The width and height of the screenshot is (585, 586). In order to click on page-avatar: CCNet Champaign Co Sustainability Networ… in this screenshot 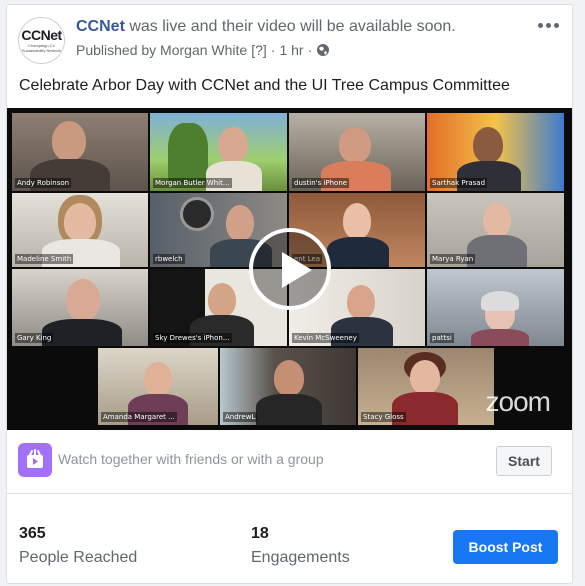, I will do `click(41, 40)`.